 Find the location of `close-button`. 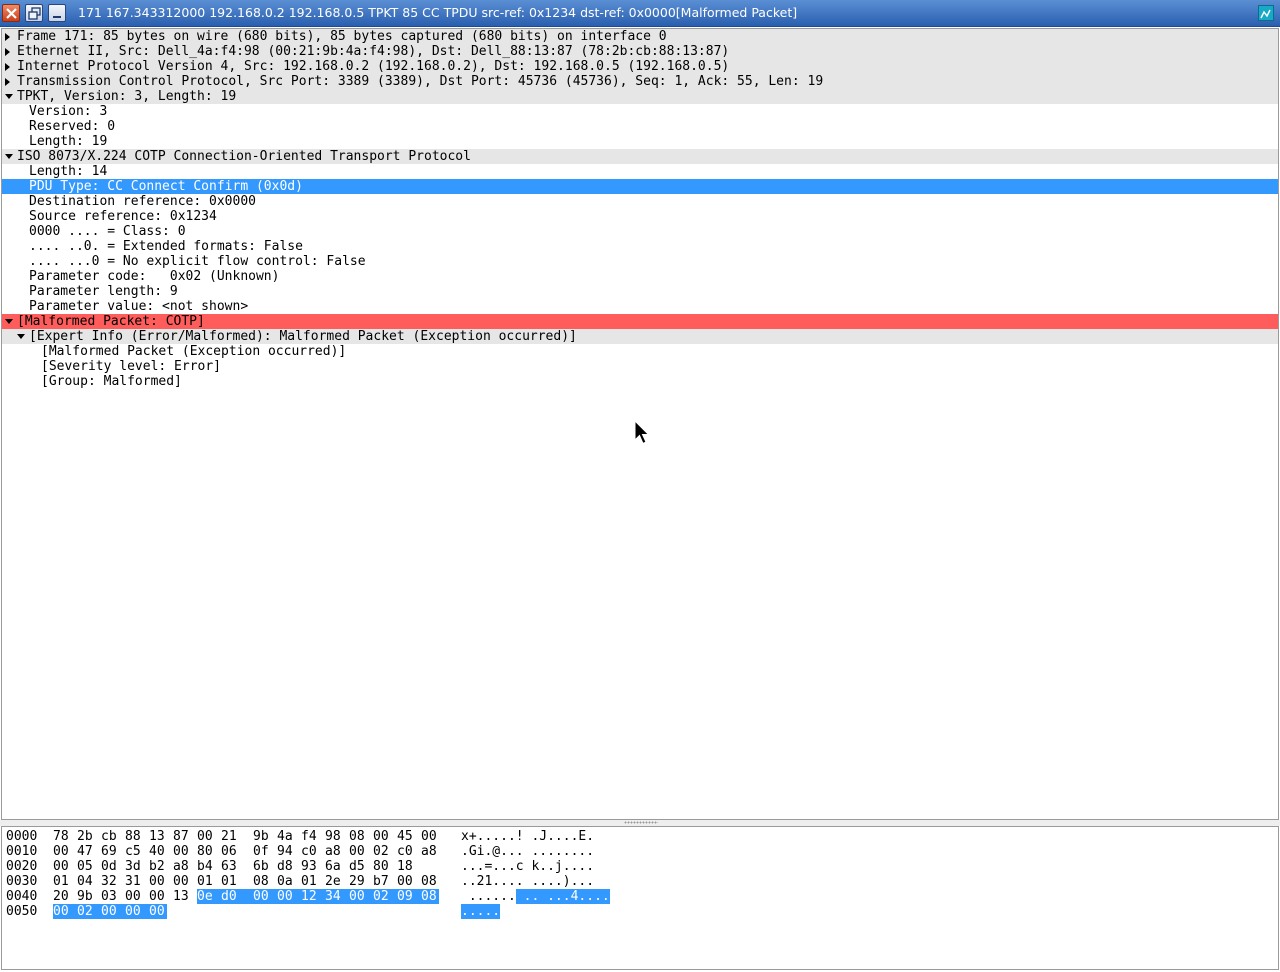

close-button is located at coordinates (11, 13).